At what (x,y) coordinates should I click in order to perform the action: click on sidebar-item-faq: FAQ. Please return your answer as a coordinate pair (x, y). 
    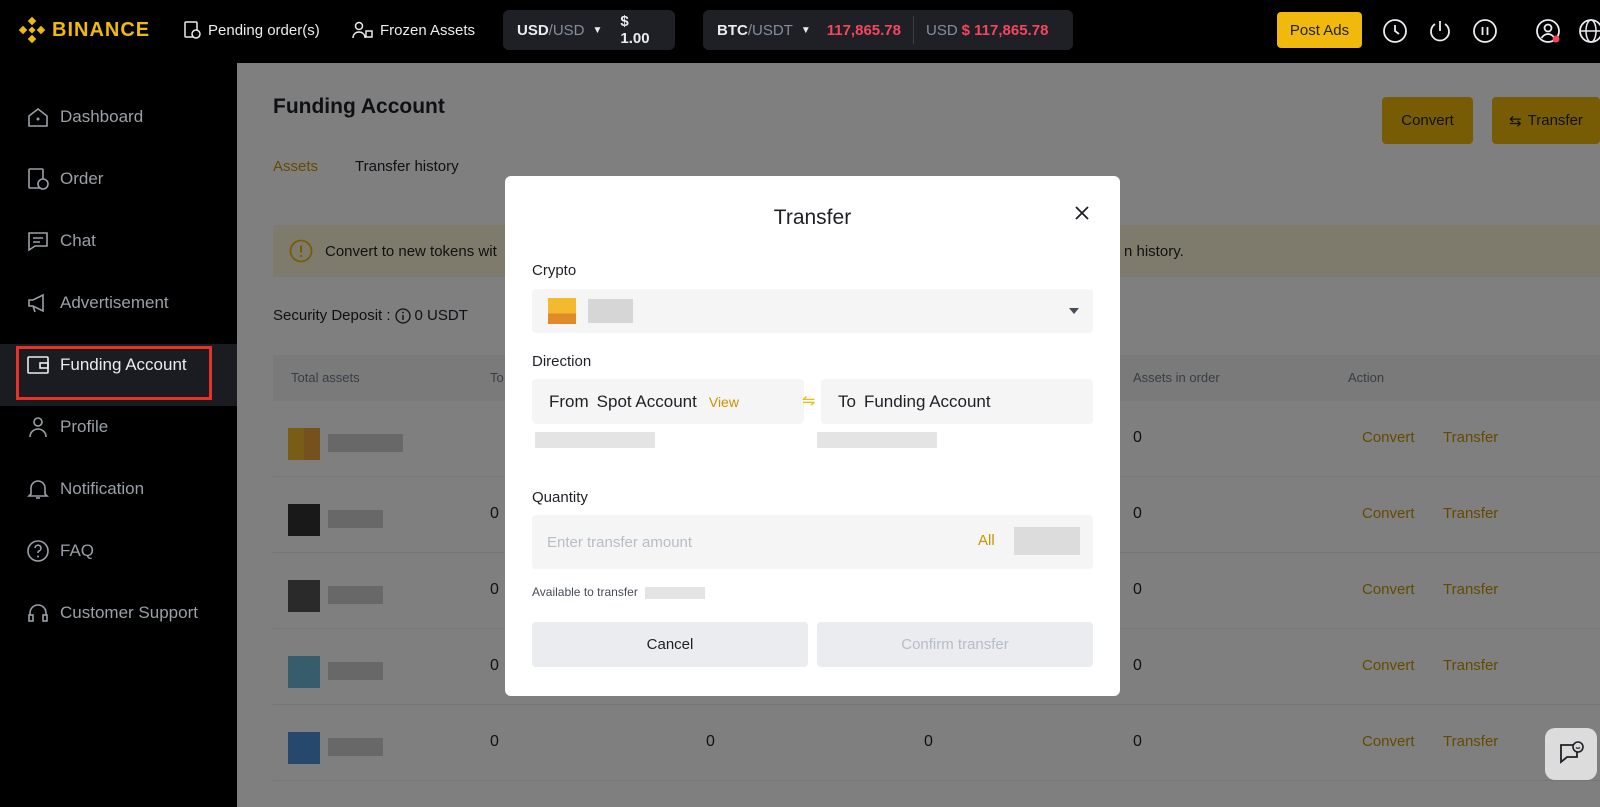
    Looking at the image, I should click on (60, 551).